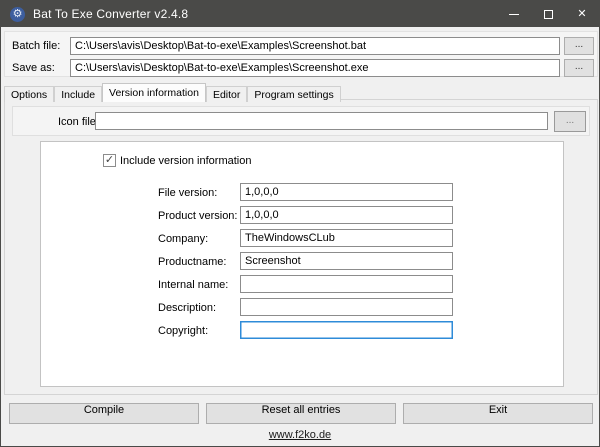 The width and height of the screenshot is (600, 447). What do you see at coordinates (346, 192) in the screenshot?
I see `file-version-input` at bounding box center [346, 192].